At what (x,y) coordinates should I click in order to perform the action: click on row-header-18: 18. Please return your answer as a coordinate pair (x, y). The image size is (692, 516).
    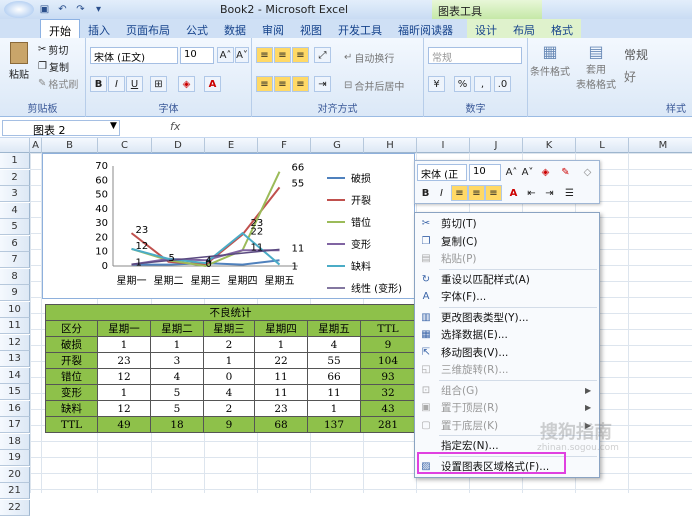
    Looking at the image, I should click on (15, 441).